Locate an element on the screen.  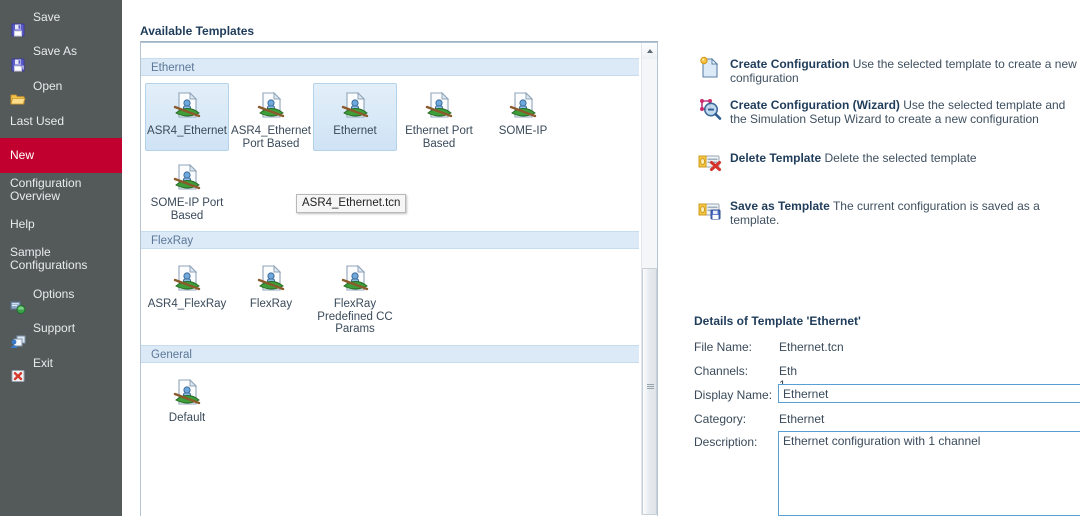
template-group-body: Car2x Ca is located at coordinates (390, 50).